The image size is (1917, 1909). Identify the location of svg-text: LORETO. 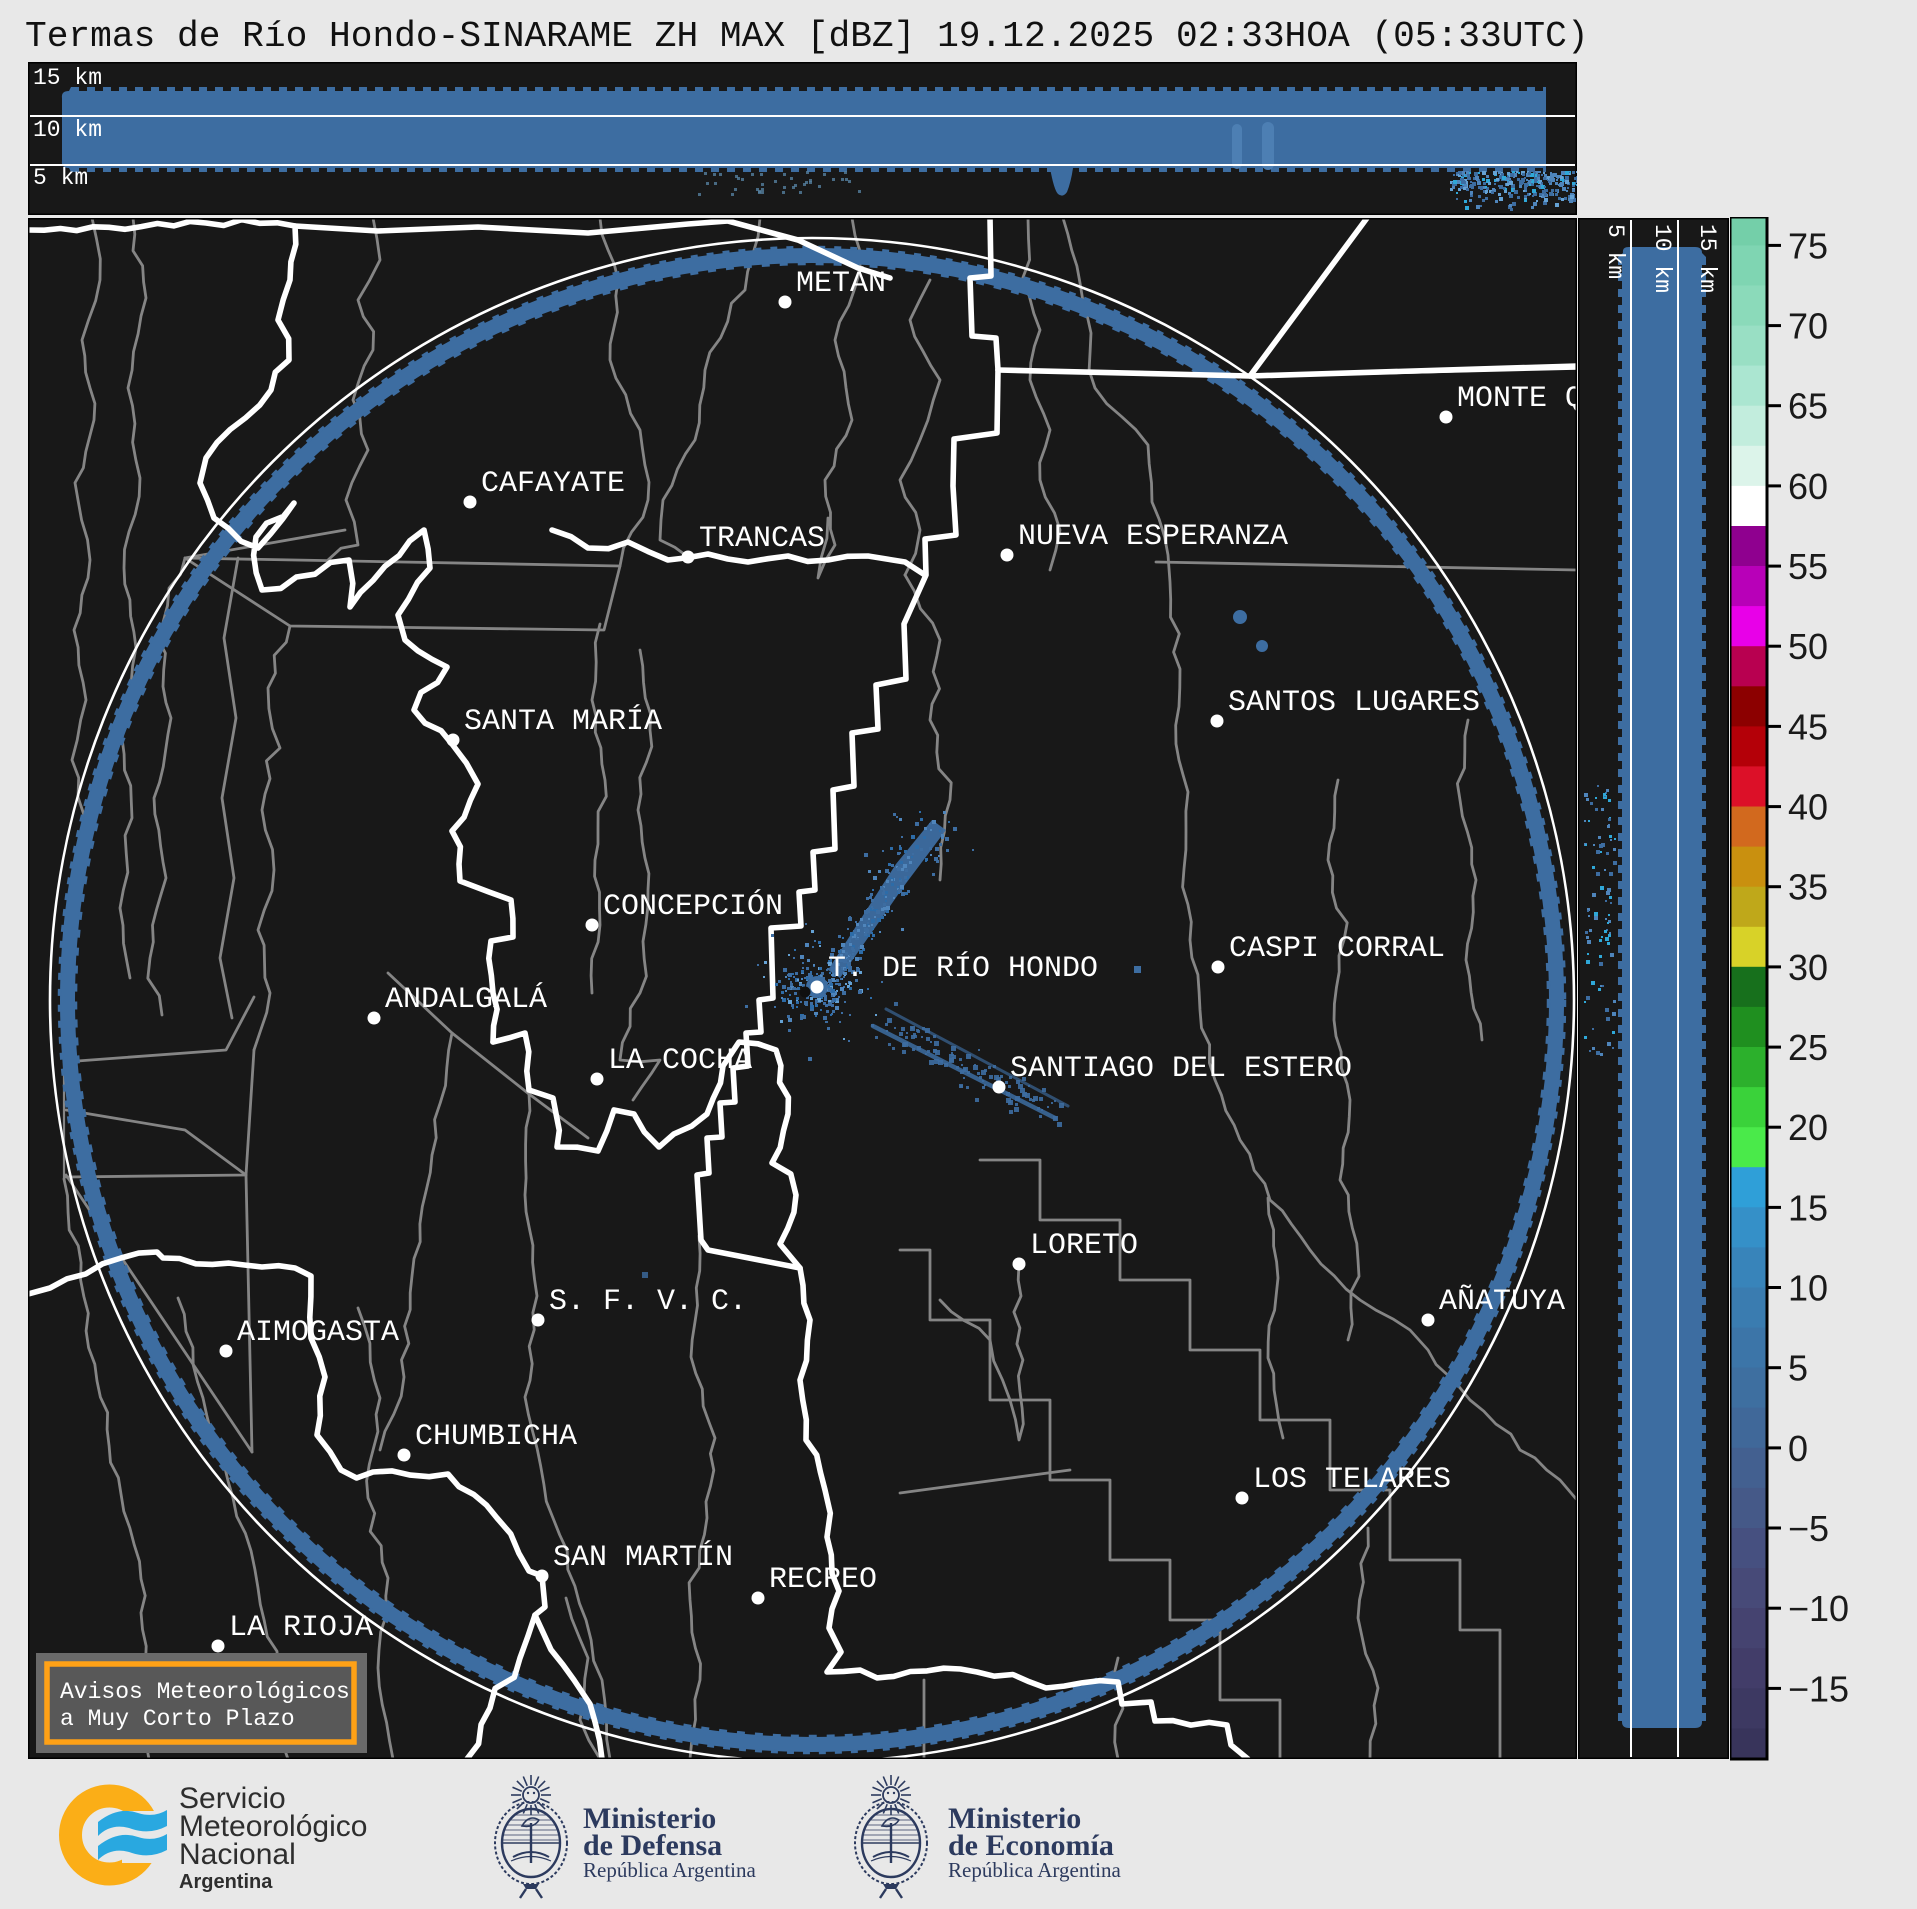
(1084, 1246).